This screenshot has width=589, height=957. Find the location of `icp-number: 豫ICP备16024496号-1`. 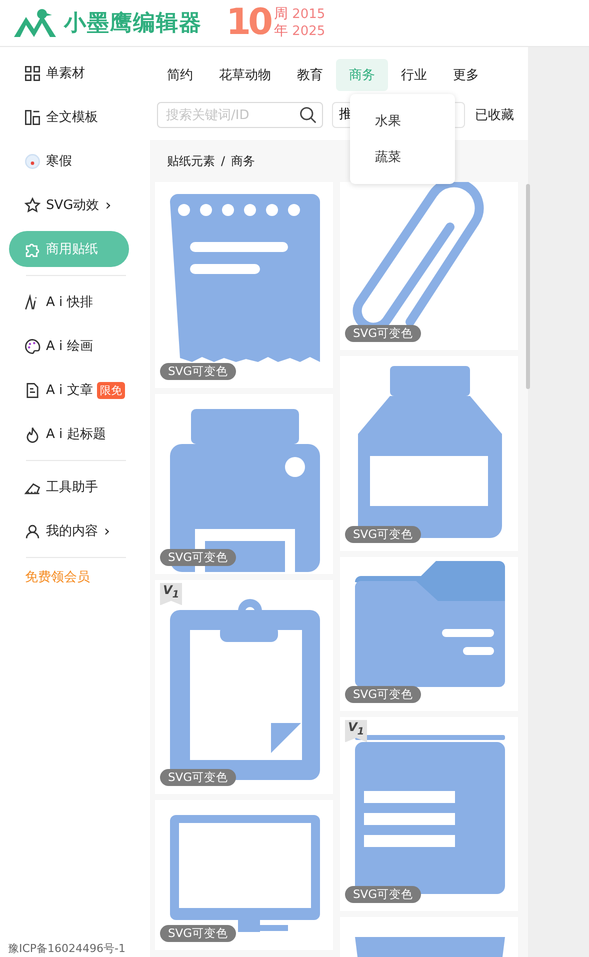

icp-number: 豫ICP备16024496号-1 is located at coordinates (67, 948).